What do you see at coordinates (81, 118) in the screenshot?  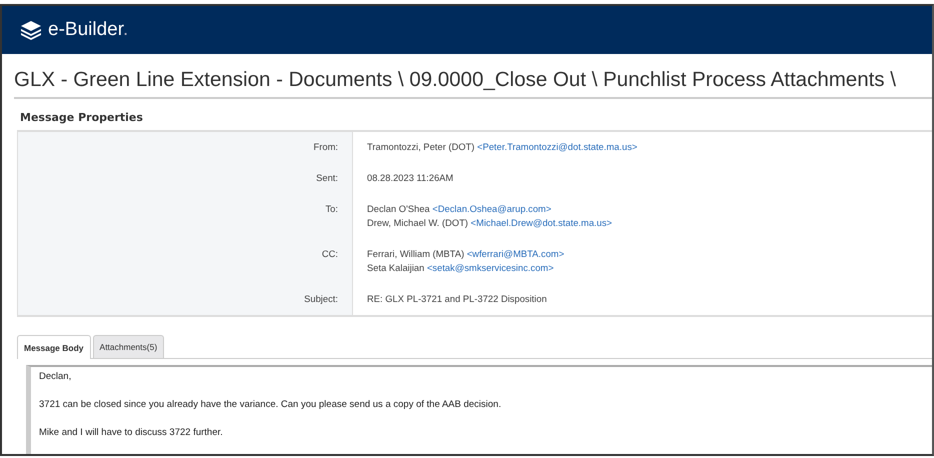 I see `section-title: Message Properties` at bounding box center [81, 118].